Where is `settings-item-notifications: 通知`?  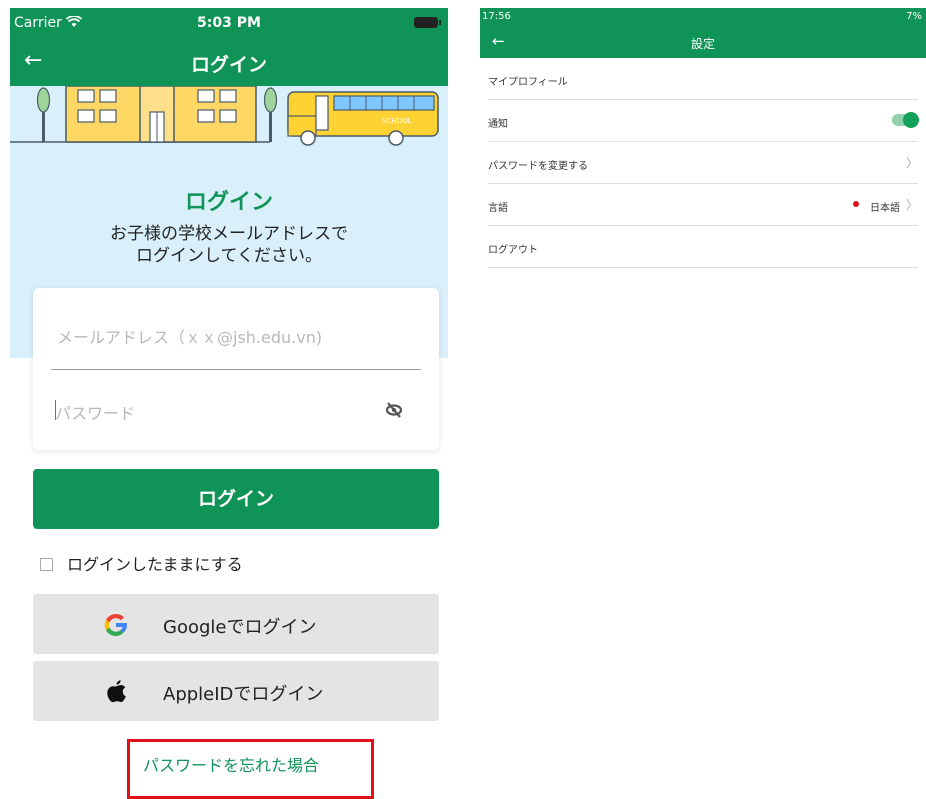 settings-item-notifications: 通知 is located at coordinates (703, 121).